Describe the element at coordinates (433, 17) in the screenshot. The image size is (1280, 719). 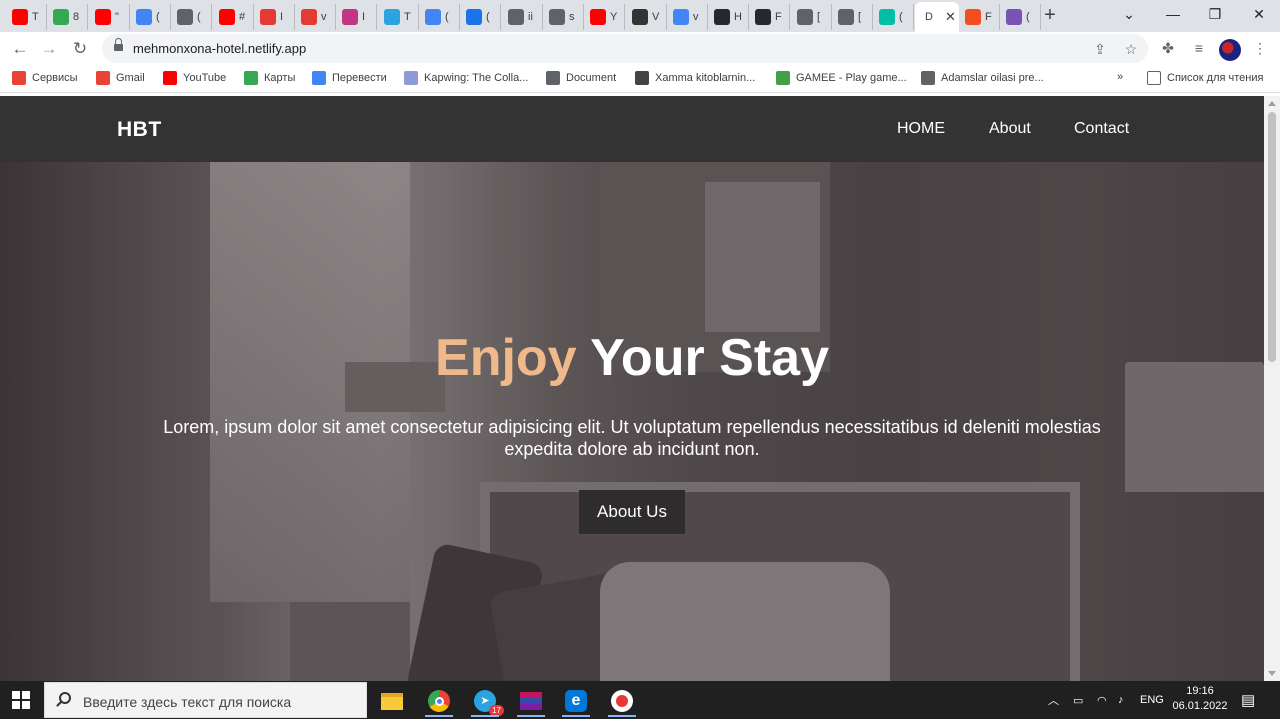
I see `chat-icon` at that location.